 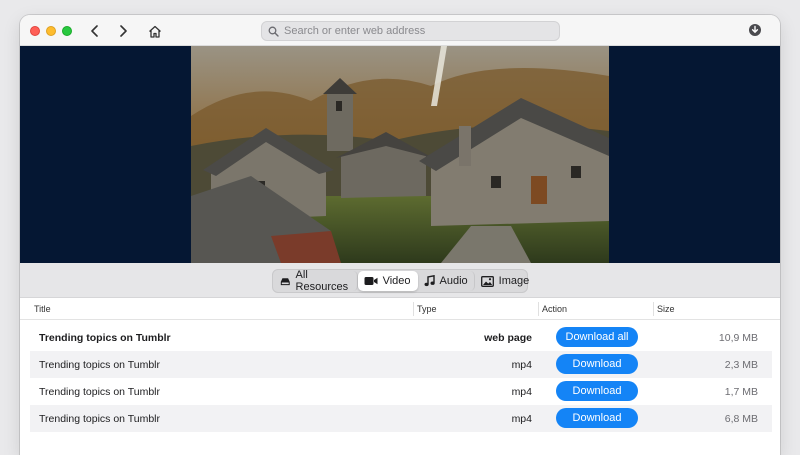 What do you see at coordinates (285, 281) in the screenshot?
I see `hard-drive-icon` at bounding box center [285, 281].